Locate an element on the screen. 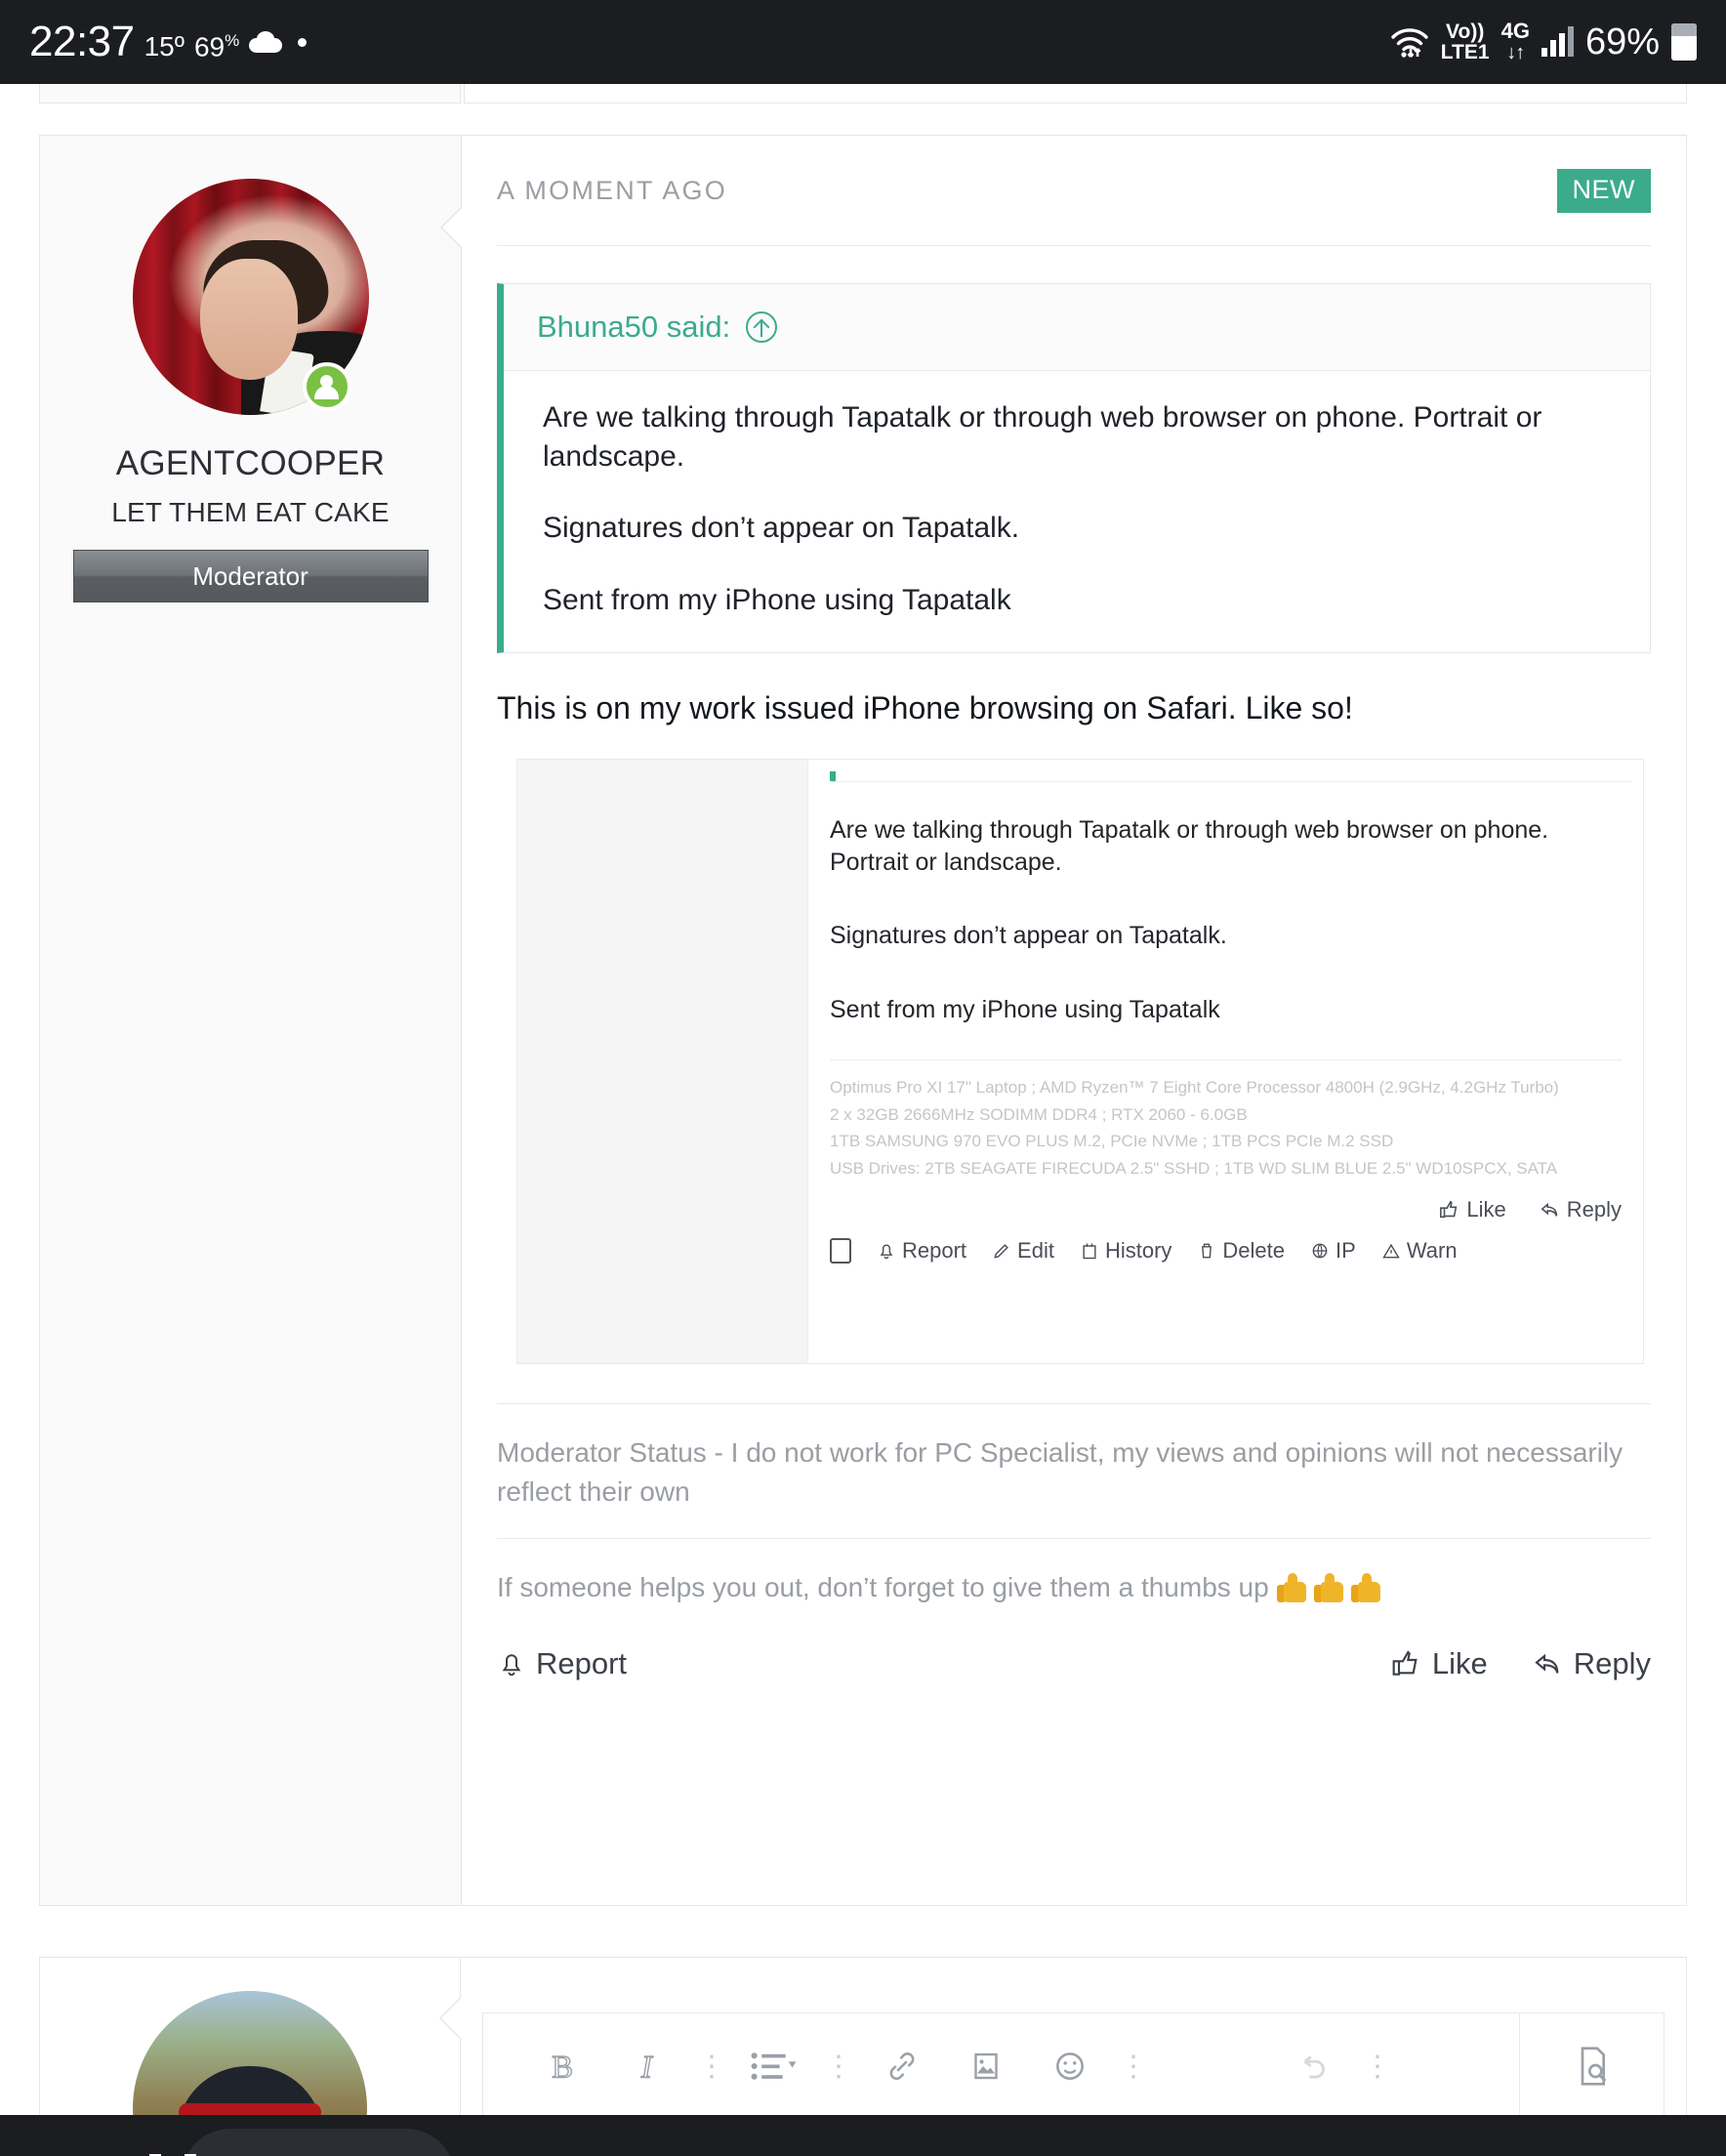 The image size is (1726, 2156). previous-post-peek is located at coordinates (863, 94).